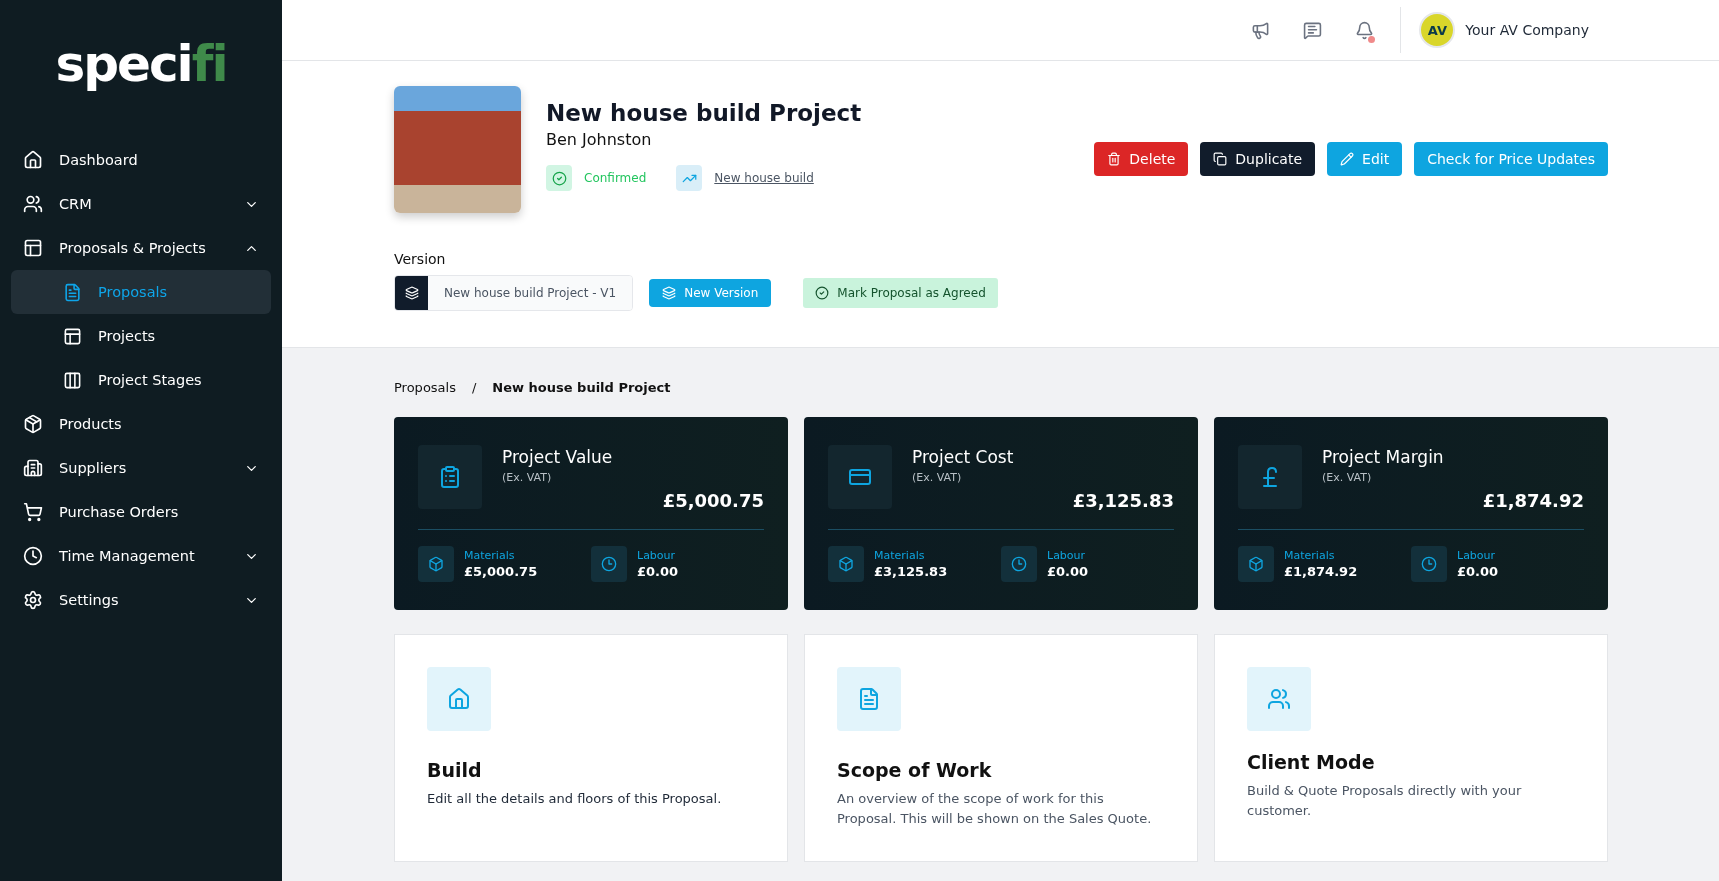  What do you see at coordinates (425, 387) in the screenshot?
I see `breadcrumb-link: Proposals` at bounding box center [425, 387].